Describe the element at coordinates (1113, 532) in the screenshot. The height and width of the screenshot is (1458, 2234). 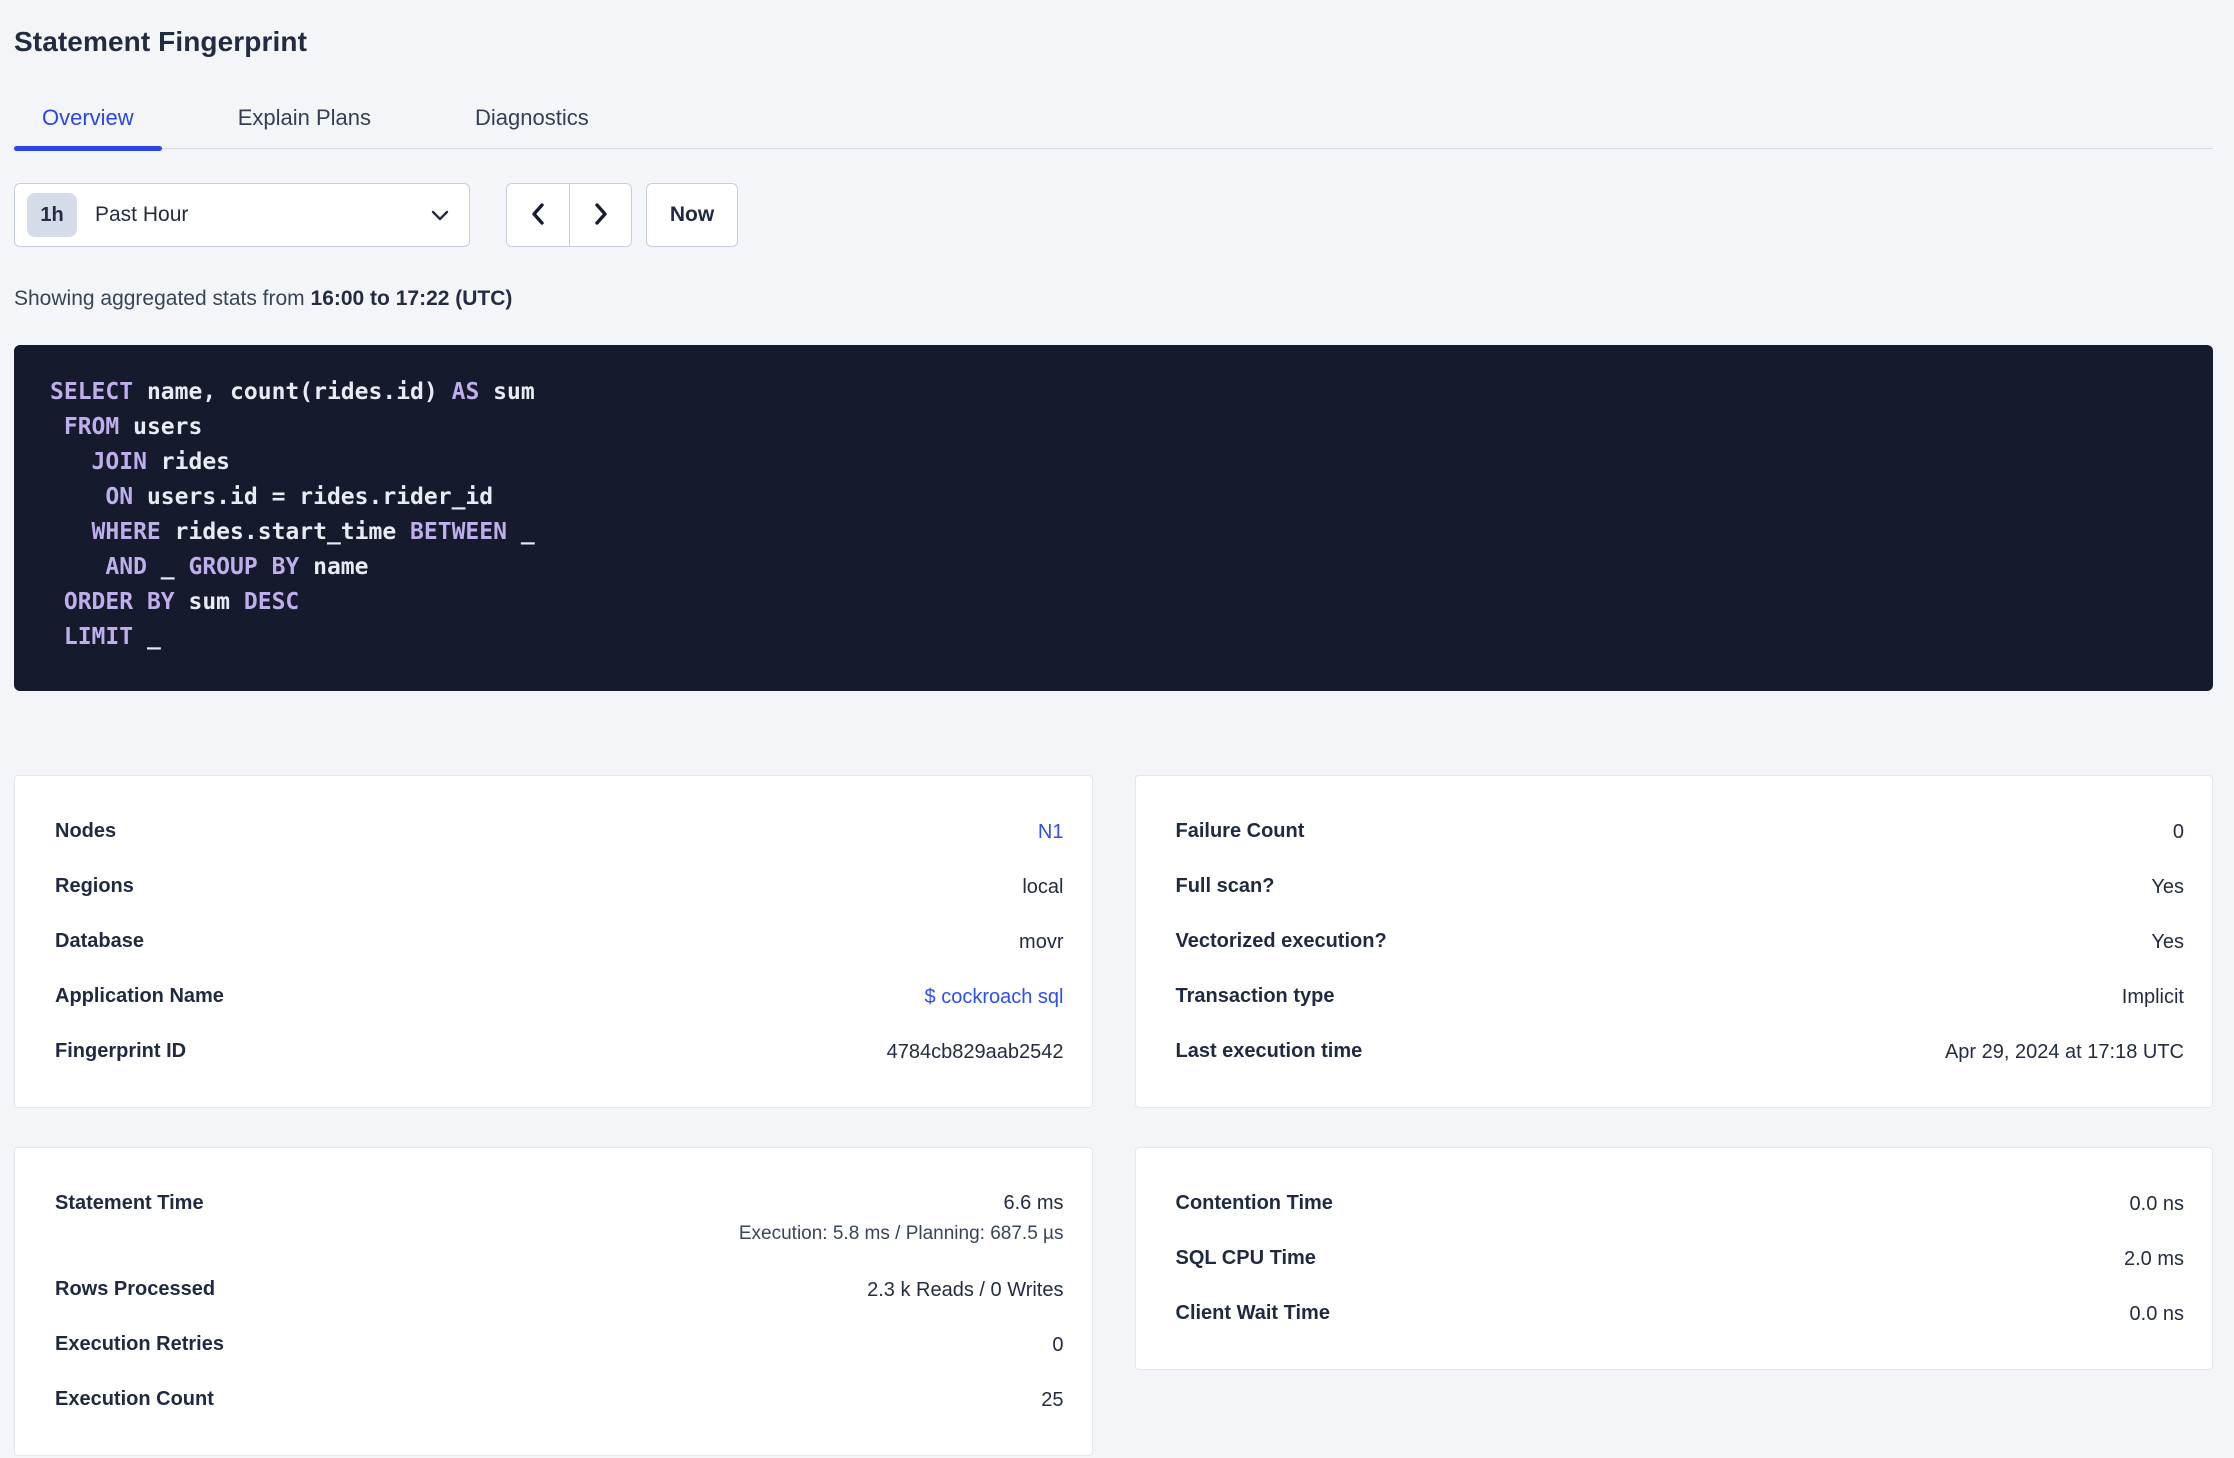
I see `sql-line: WHERE rides.start_time BETWEEN _` at that location.